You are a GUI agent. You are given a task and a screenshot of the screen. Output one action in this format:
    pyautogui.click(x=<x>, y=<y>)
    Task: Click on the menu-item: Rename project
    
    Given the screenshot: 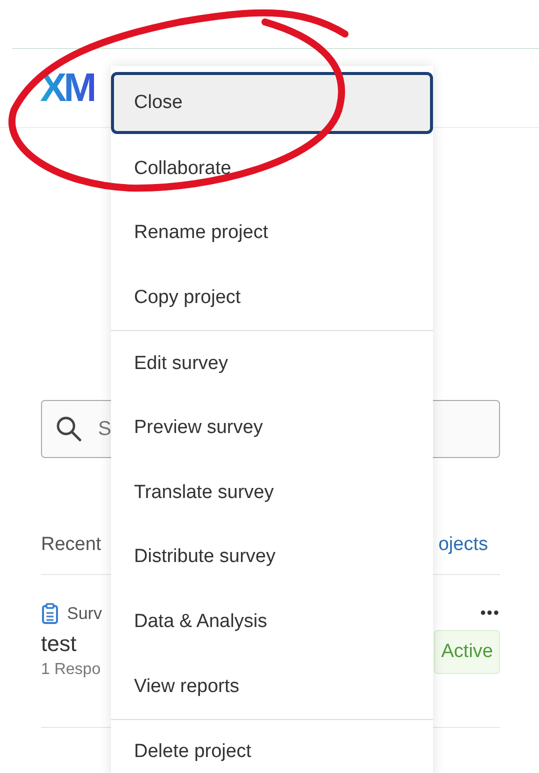 What is the action you would take?
    pyautogui.click(x=272, y=233)
    